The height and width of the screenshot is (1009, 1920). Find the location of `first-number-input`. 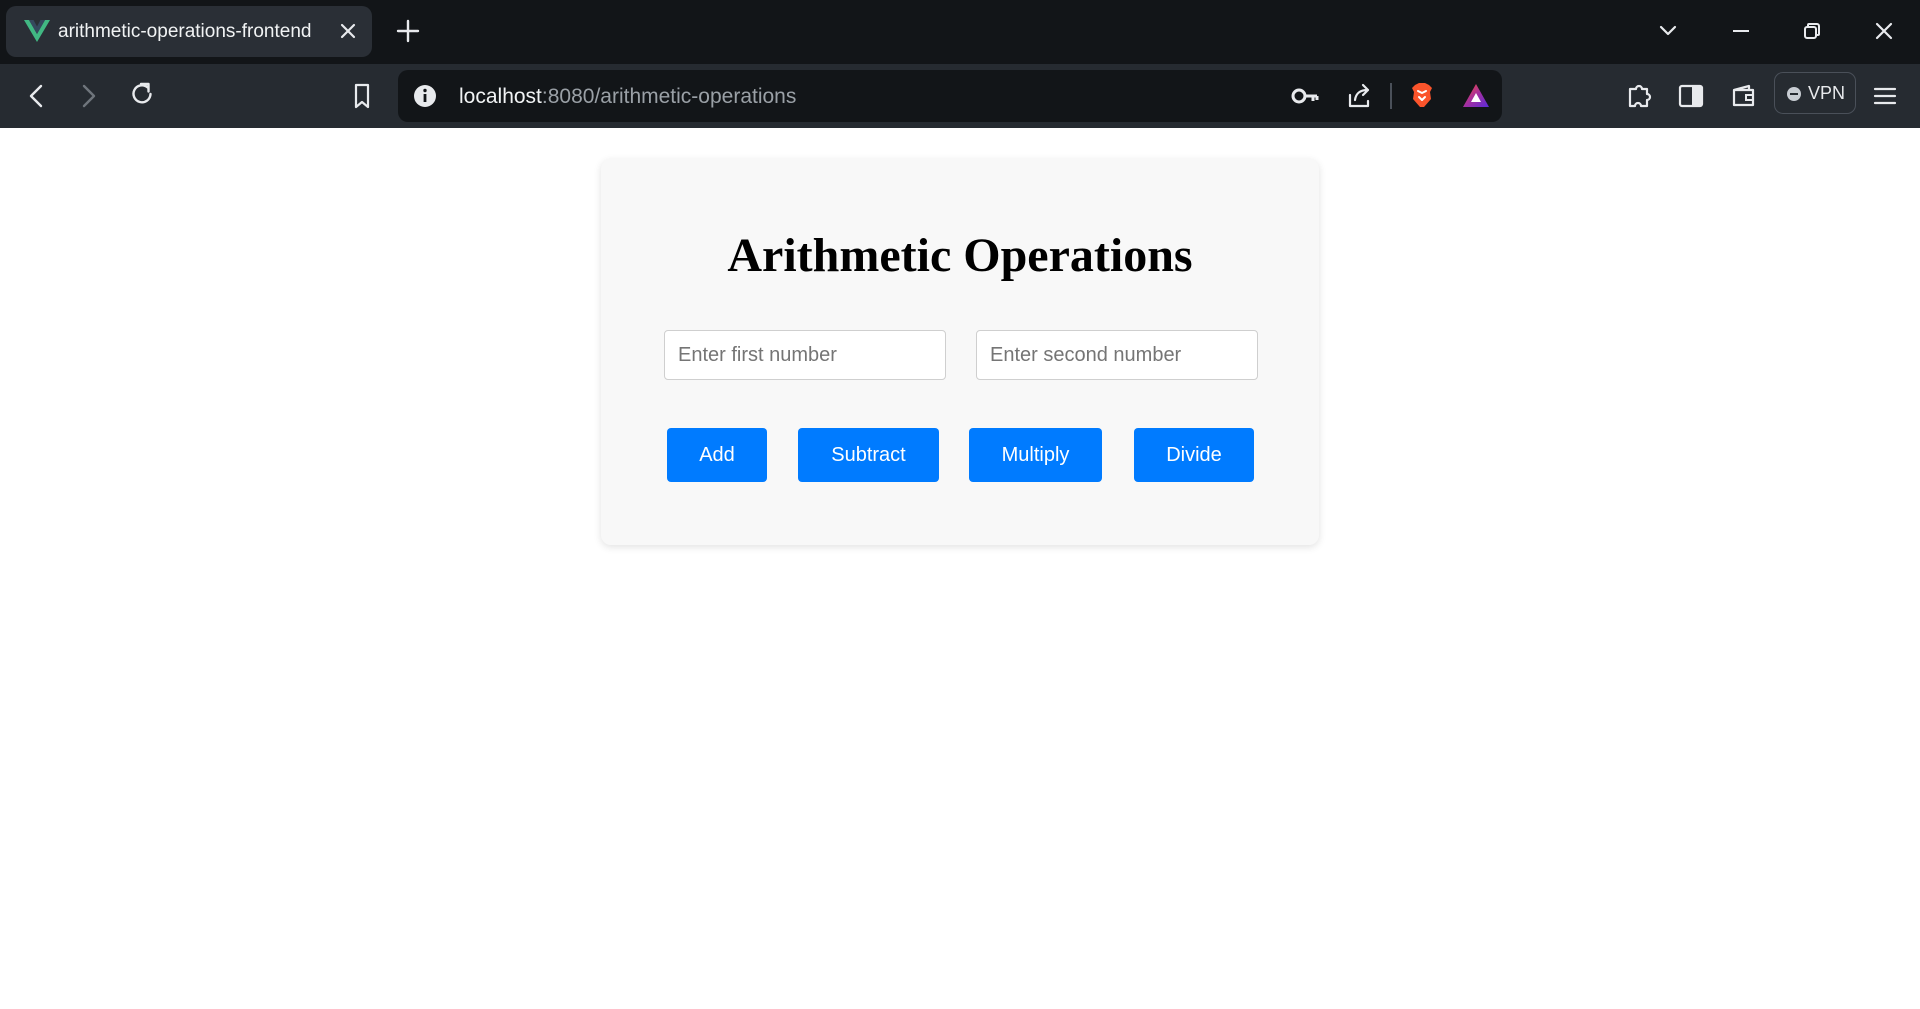

first-number-input is located at coordinates (805, 355).